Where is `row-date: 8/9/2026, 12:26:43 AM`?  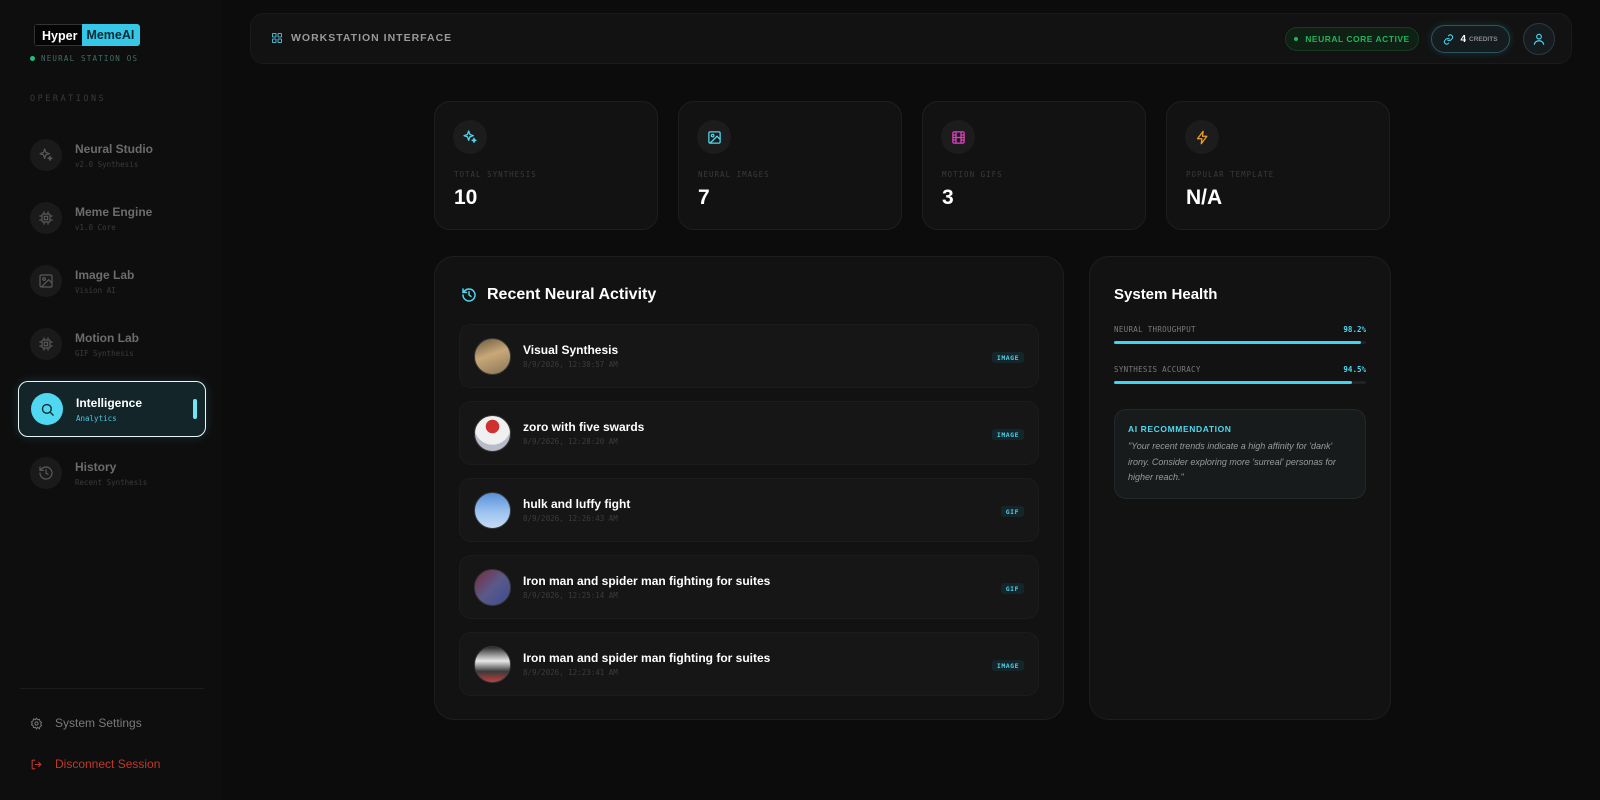
row-date: 8/9/2026, 12:26:43 AM is located at coordinates (570, 518).